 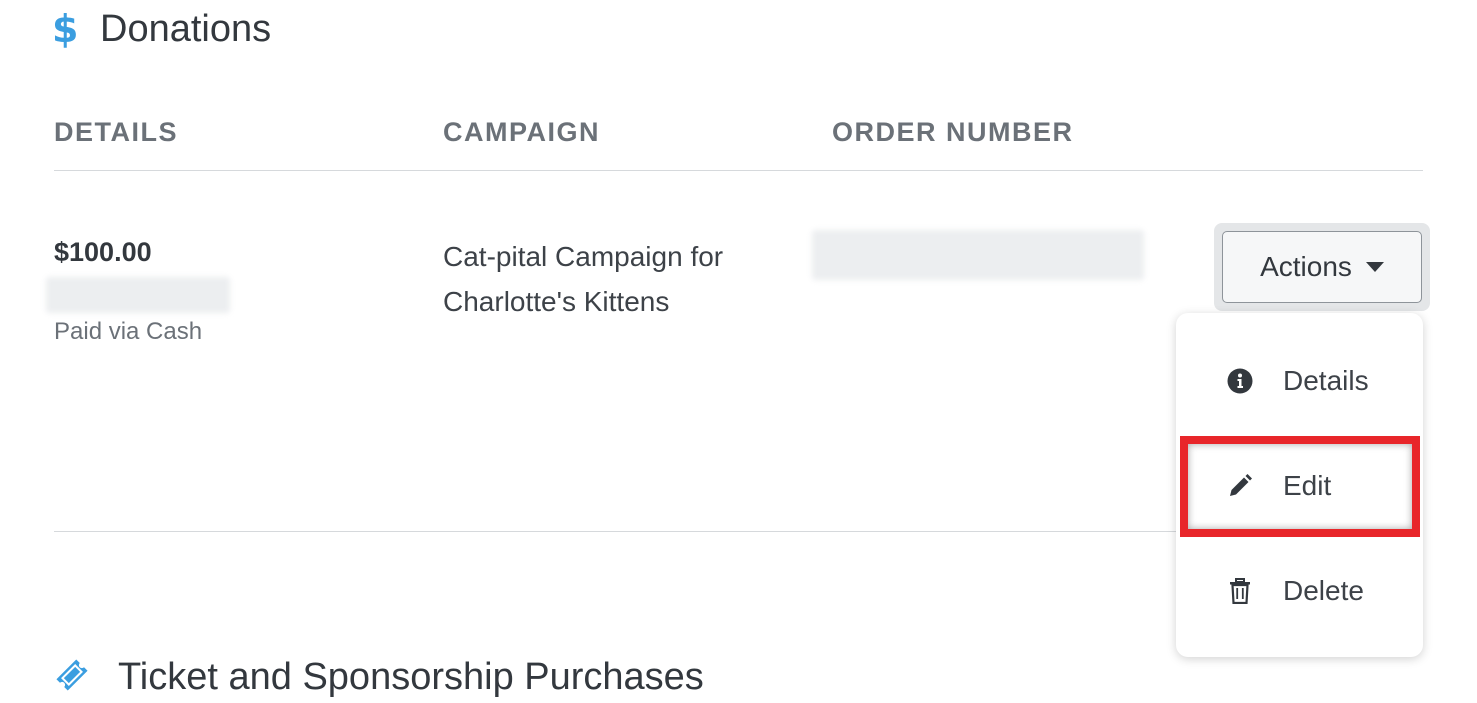 I want to click on tickets-header: Ticket and Sponsorship Purchases, so click(x=378, y=676).